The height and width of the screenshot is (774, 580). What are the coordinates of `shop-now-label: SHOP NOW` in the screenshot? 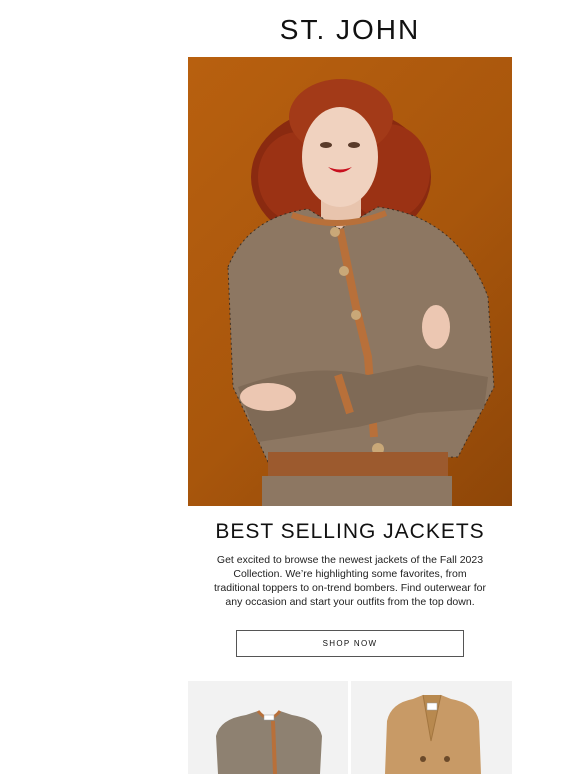 It's located at (350, 643).